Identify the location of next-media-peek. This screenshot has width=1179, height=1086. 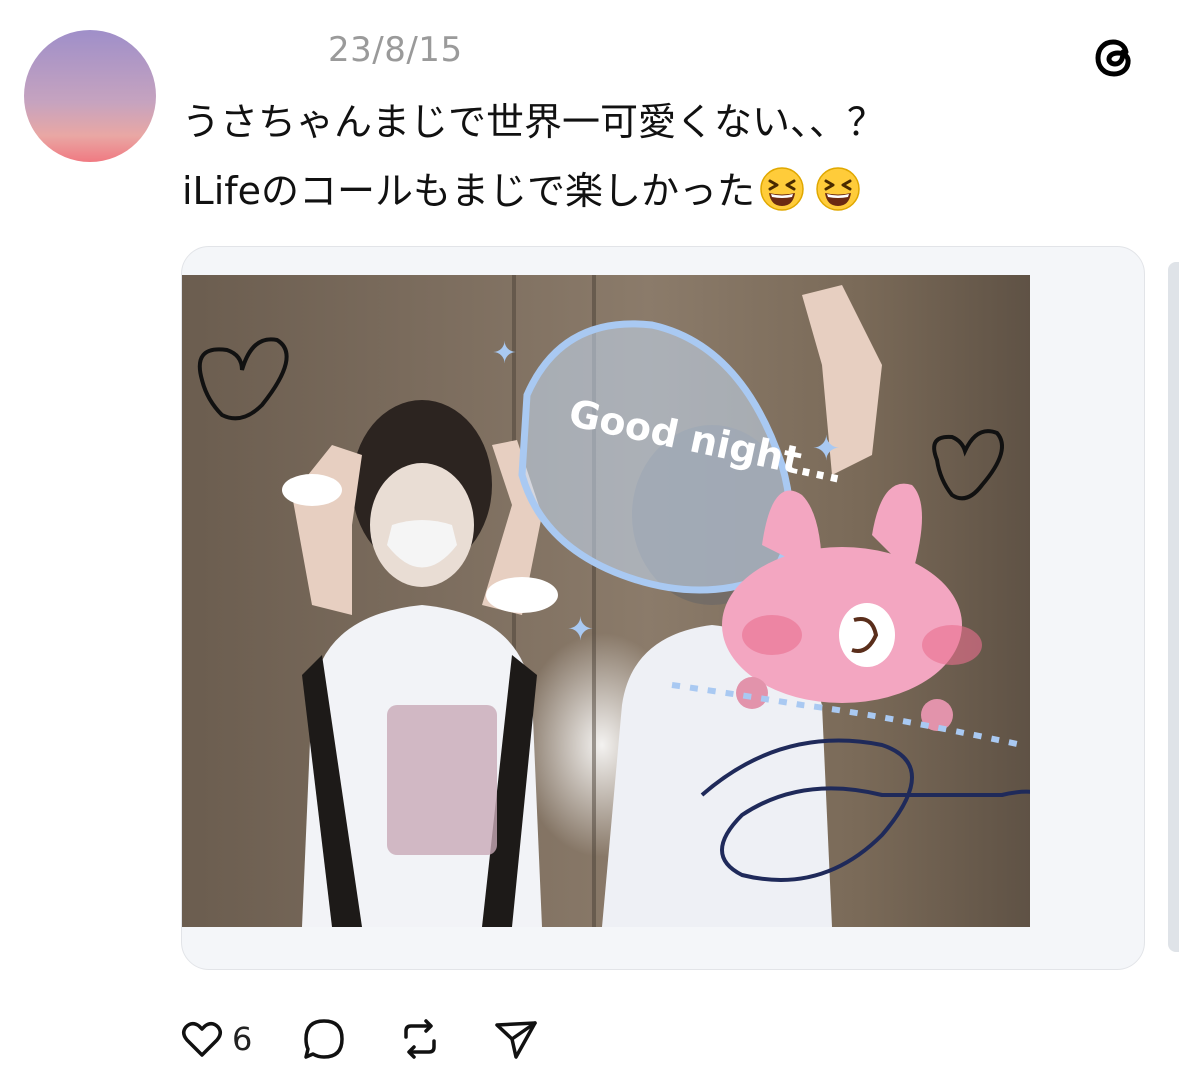
(1173, 607).